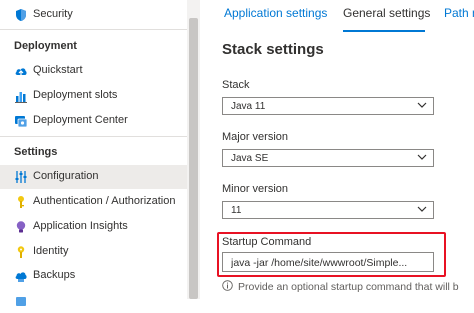  I want to click on tab-application-settings: Application settings, so click(275, 13).